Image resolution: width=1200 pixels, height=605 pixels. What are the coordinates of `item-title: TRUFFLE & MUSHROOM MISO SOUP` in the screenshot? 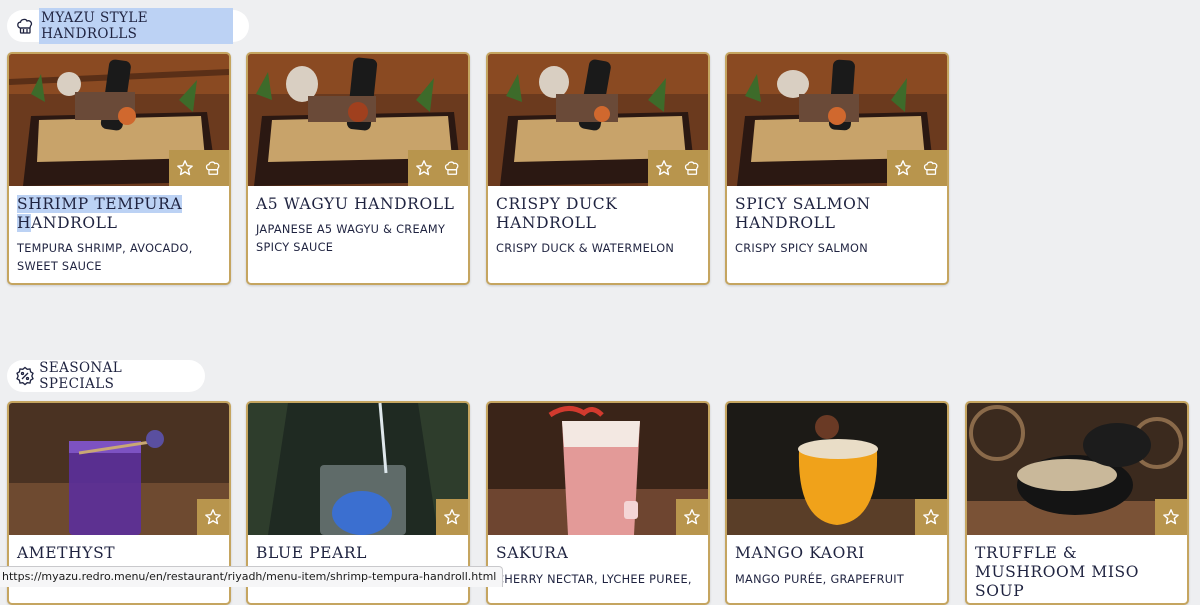 It's located at (1057, 572).